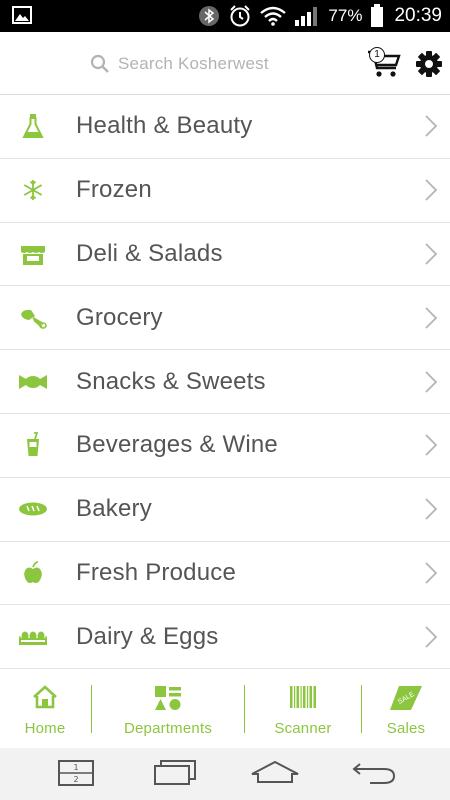  Describe the element at coordinates (209, 16) in the screenshot. I see `bluetooth-icon` at that location.